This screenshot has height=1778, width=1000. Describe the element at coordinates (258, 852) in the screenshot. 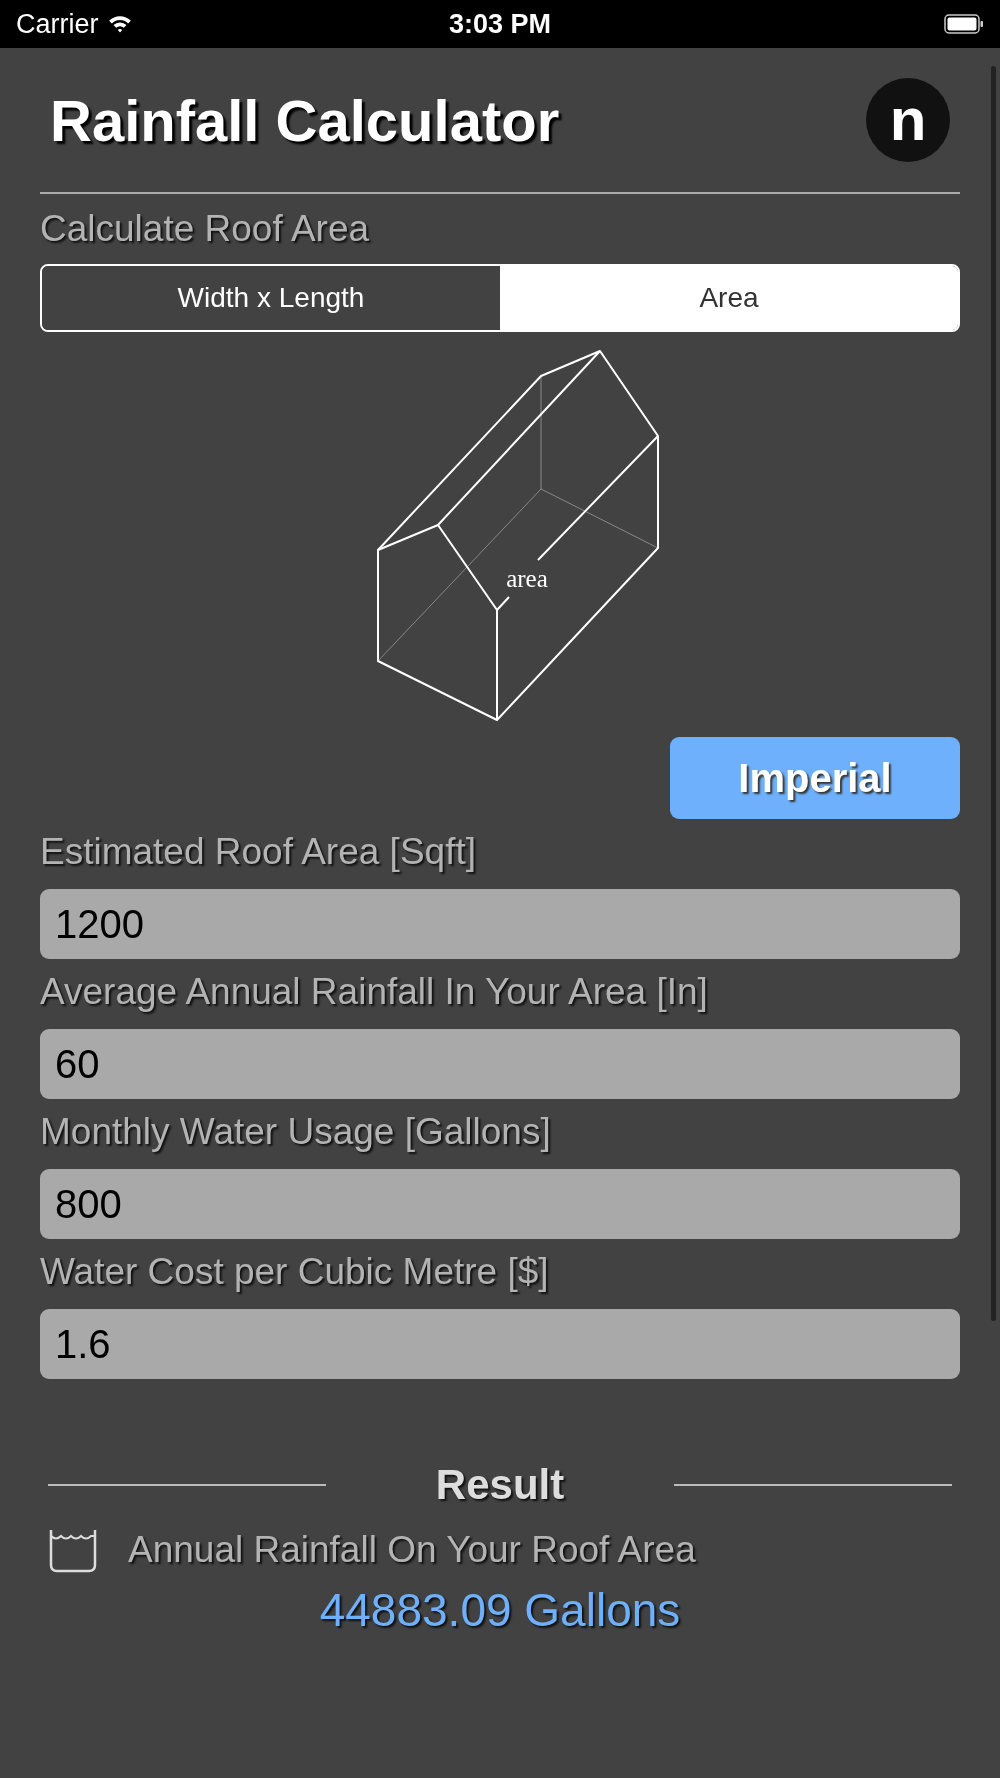

I see `field-label: Estimated Roof Area [Sqft]` at that location.